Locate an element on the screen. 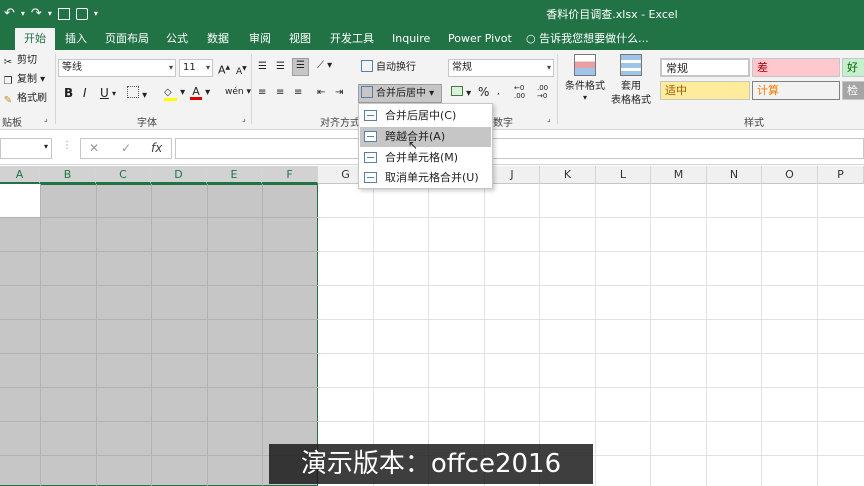 The height and width of the screenshot is (486, 864). percent-button: % is located at coordinates (483, 92).